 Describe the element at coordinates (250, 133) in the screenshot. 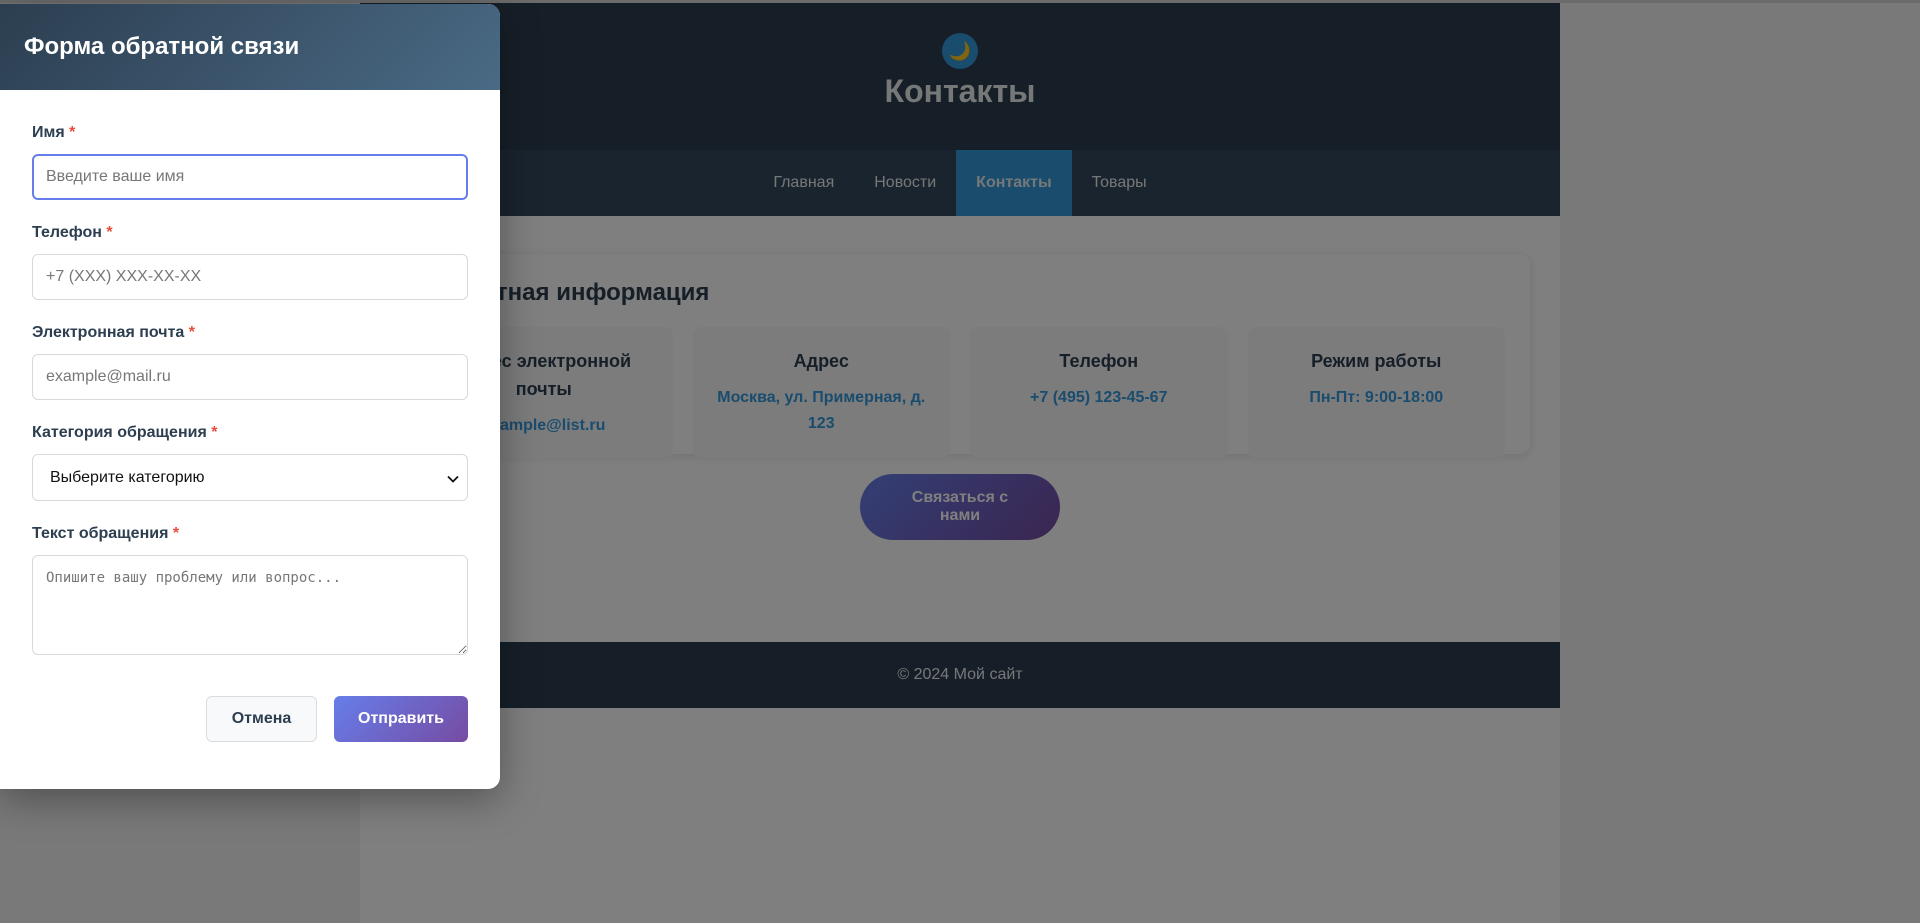

I see `name-label: Имя *` at that location.